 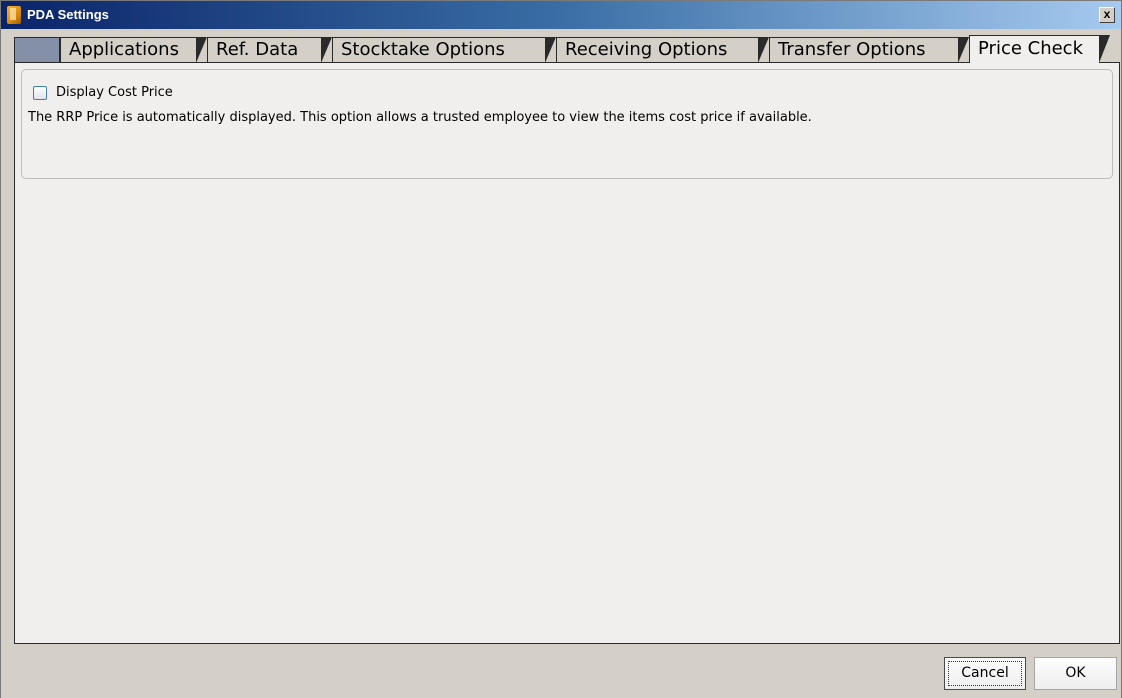 What do you see at coordinates (869, 50) in the screenshot?
I see `tab-transfer-options: Transfer Options` at bounding box center [869, 50].